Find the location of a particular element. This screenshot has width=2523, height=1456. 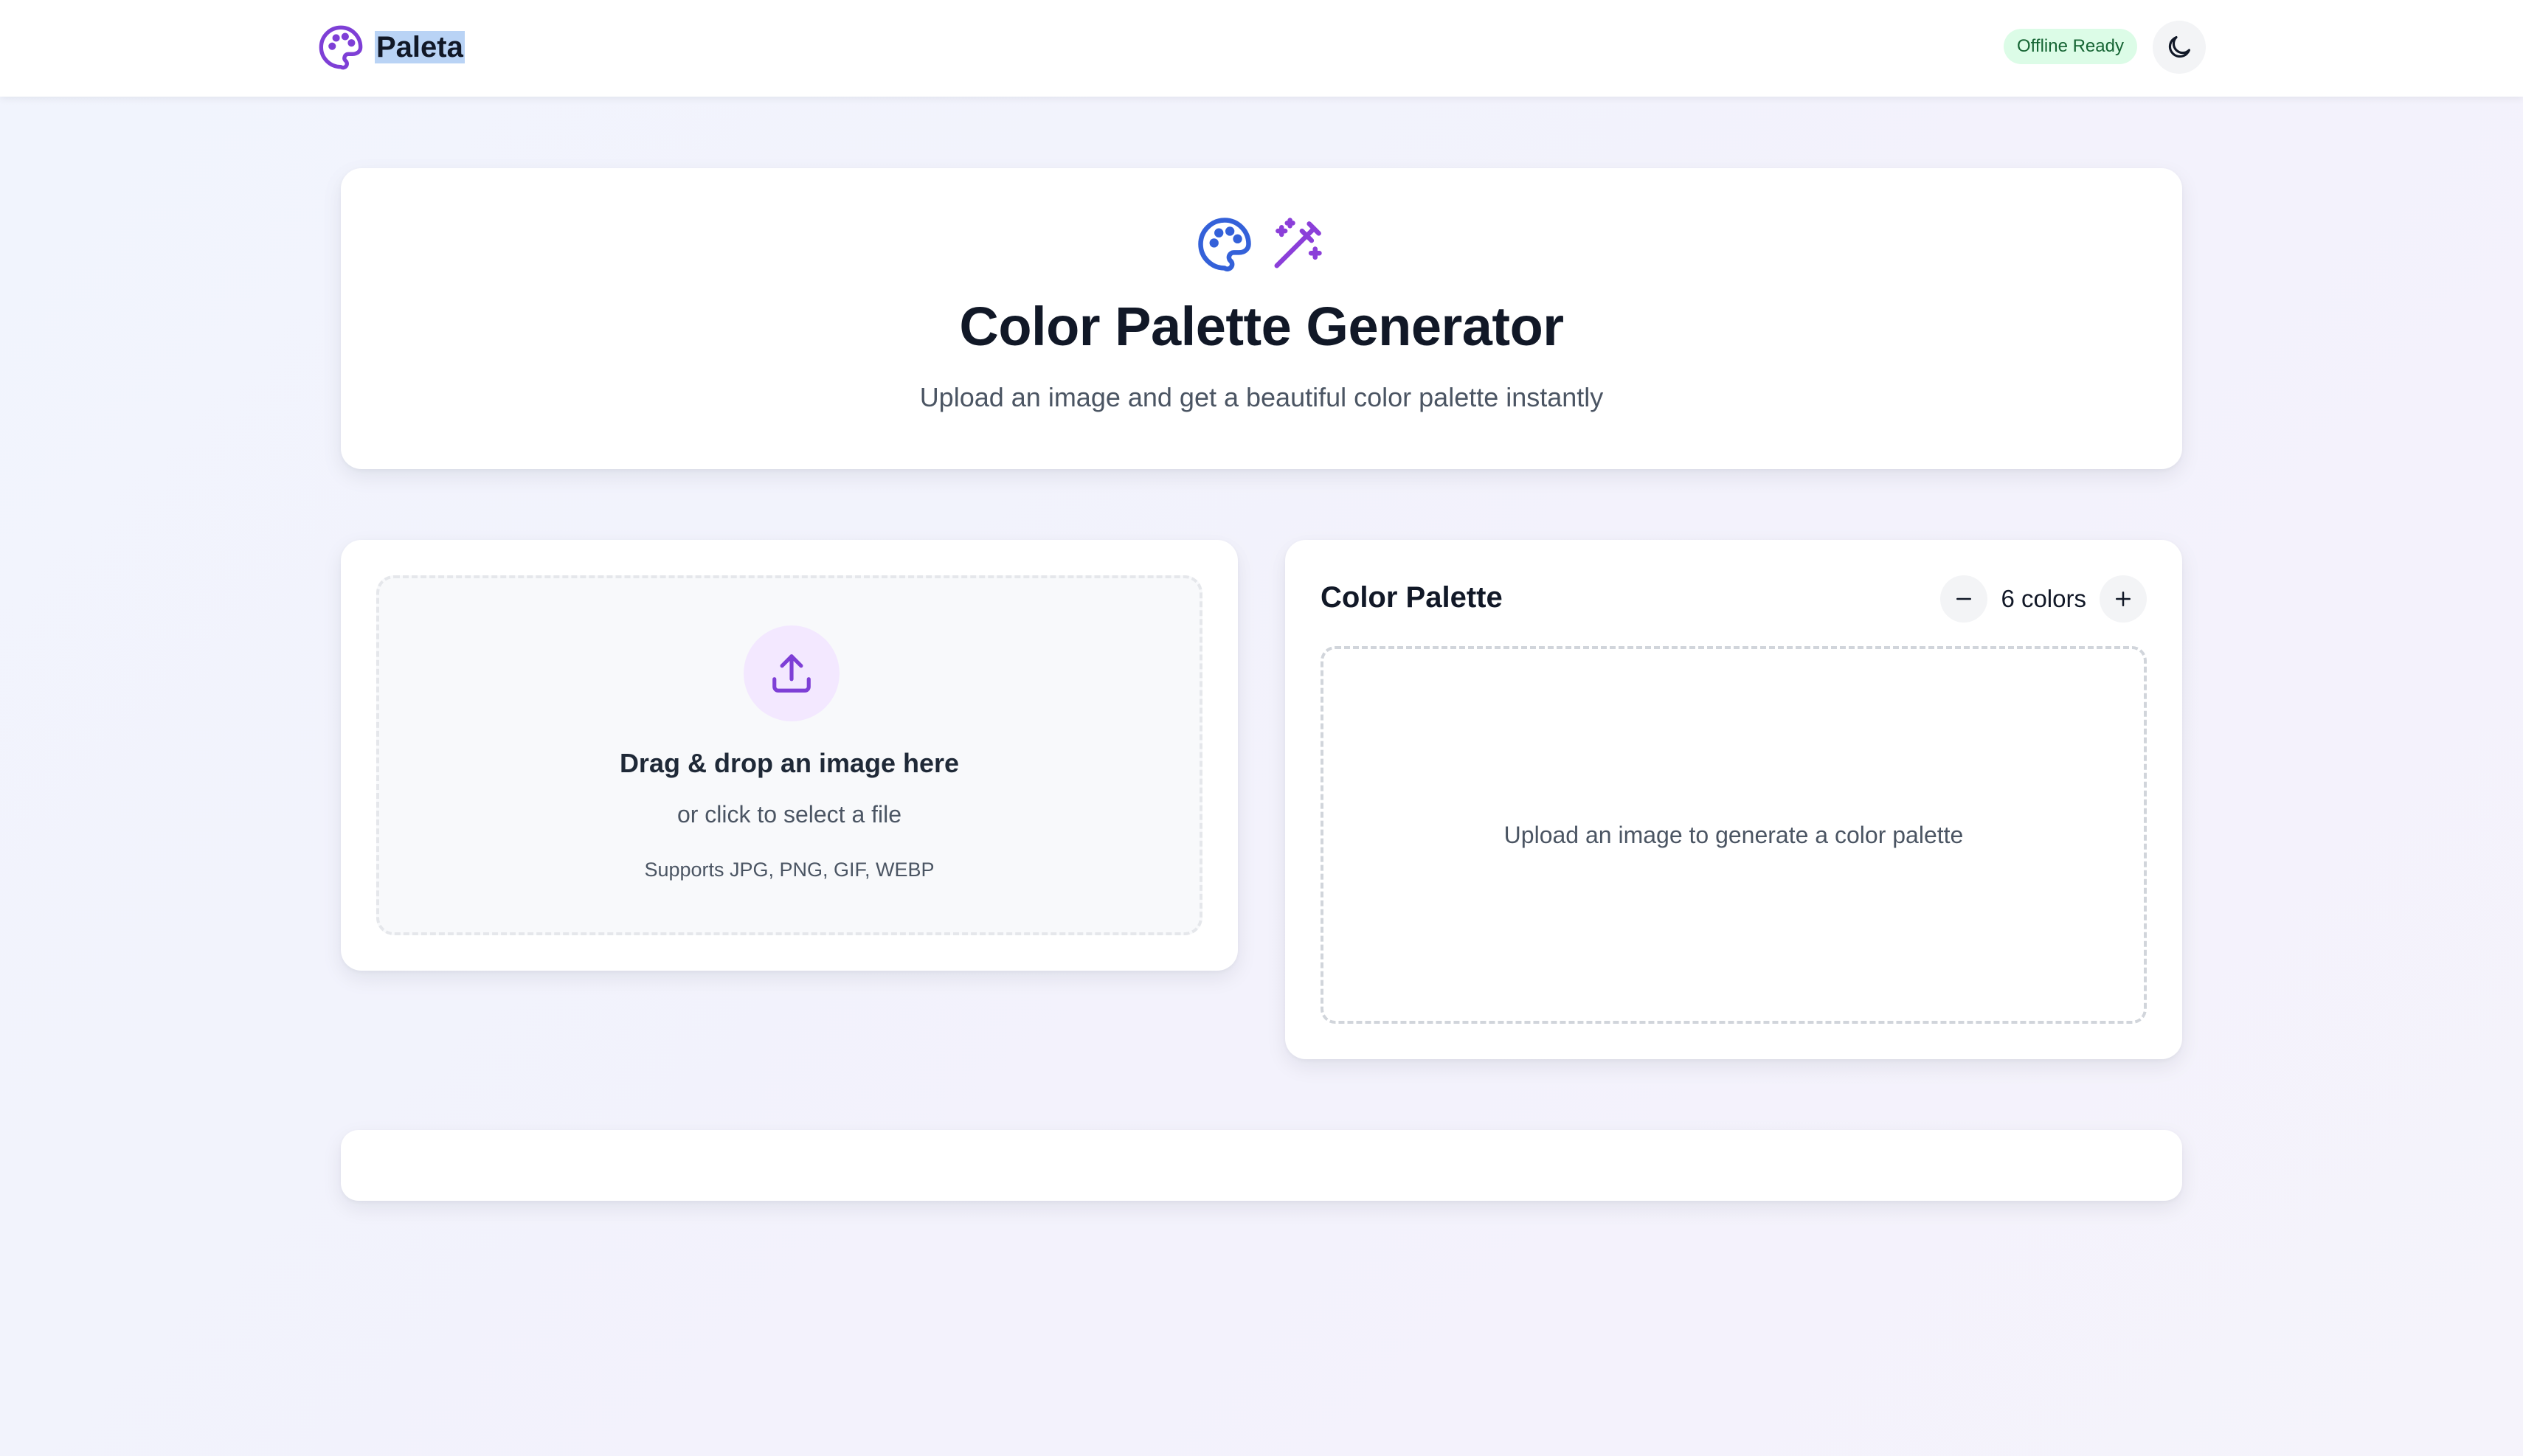

upload-icon is located at coordinates (791, 673).